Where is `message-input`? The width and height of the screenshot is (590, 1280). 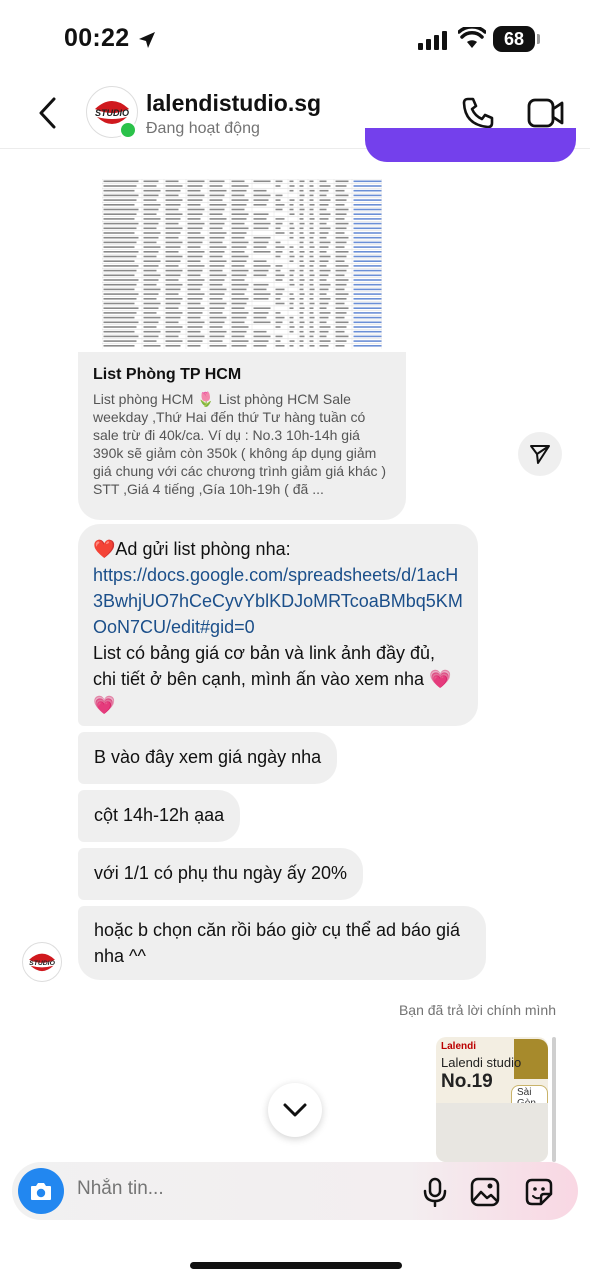 message-input is located at coordinates (237, 1189).